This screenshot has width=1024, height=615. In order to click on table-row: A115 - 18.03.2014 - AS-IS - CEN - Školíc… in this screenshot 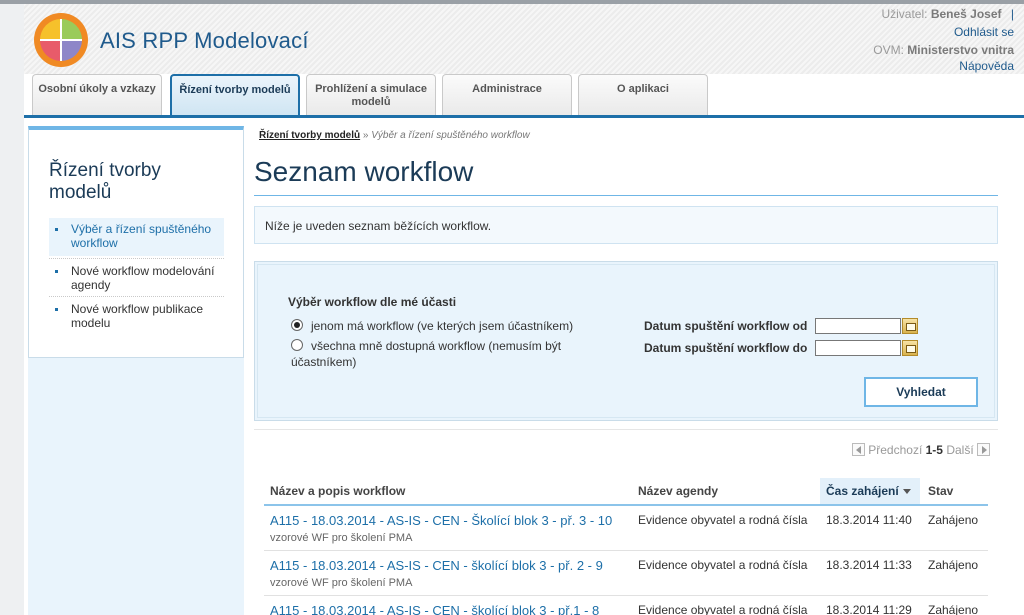, I will do `click(626, 529)`.